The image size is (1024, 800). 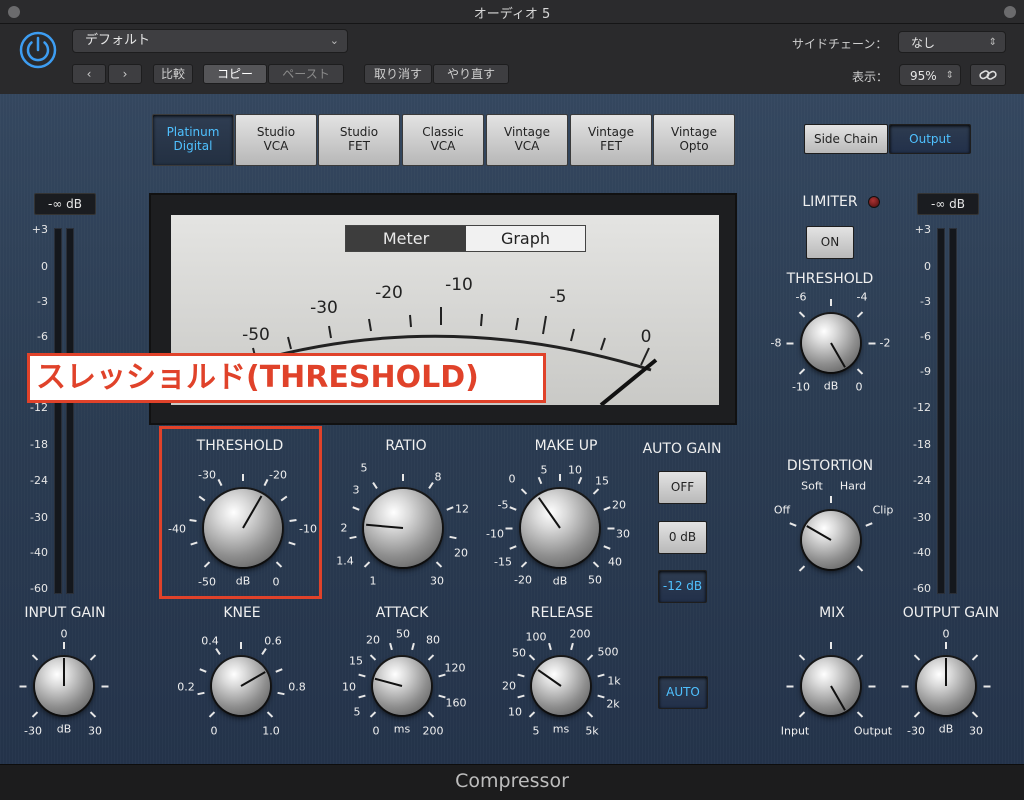 What do you see at coordinates (527, 140) in the screenshot?
I see `model-button: Vintage VCA` at bounding box center [527, 140].